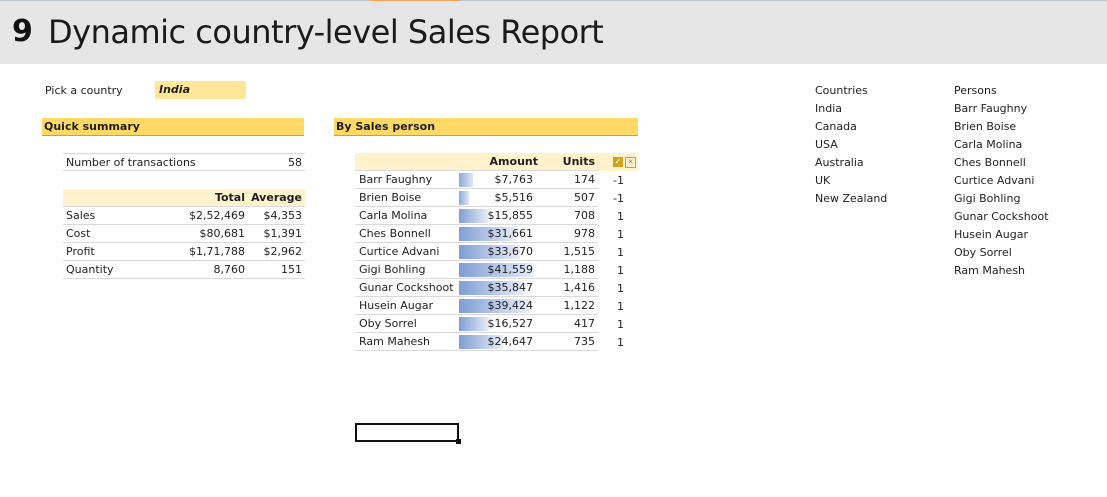 The width and height of the screenshot is (1107, 497). I want to click on sales-amount-value: $16,527, so click(511, 323).